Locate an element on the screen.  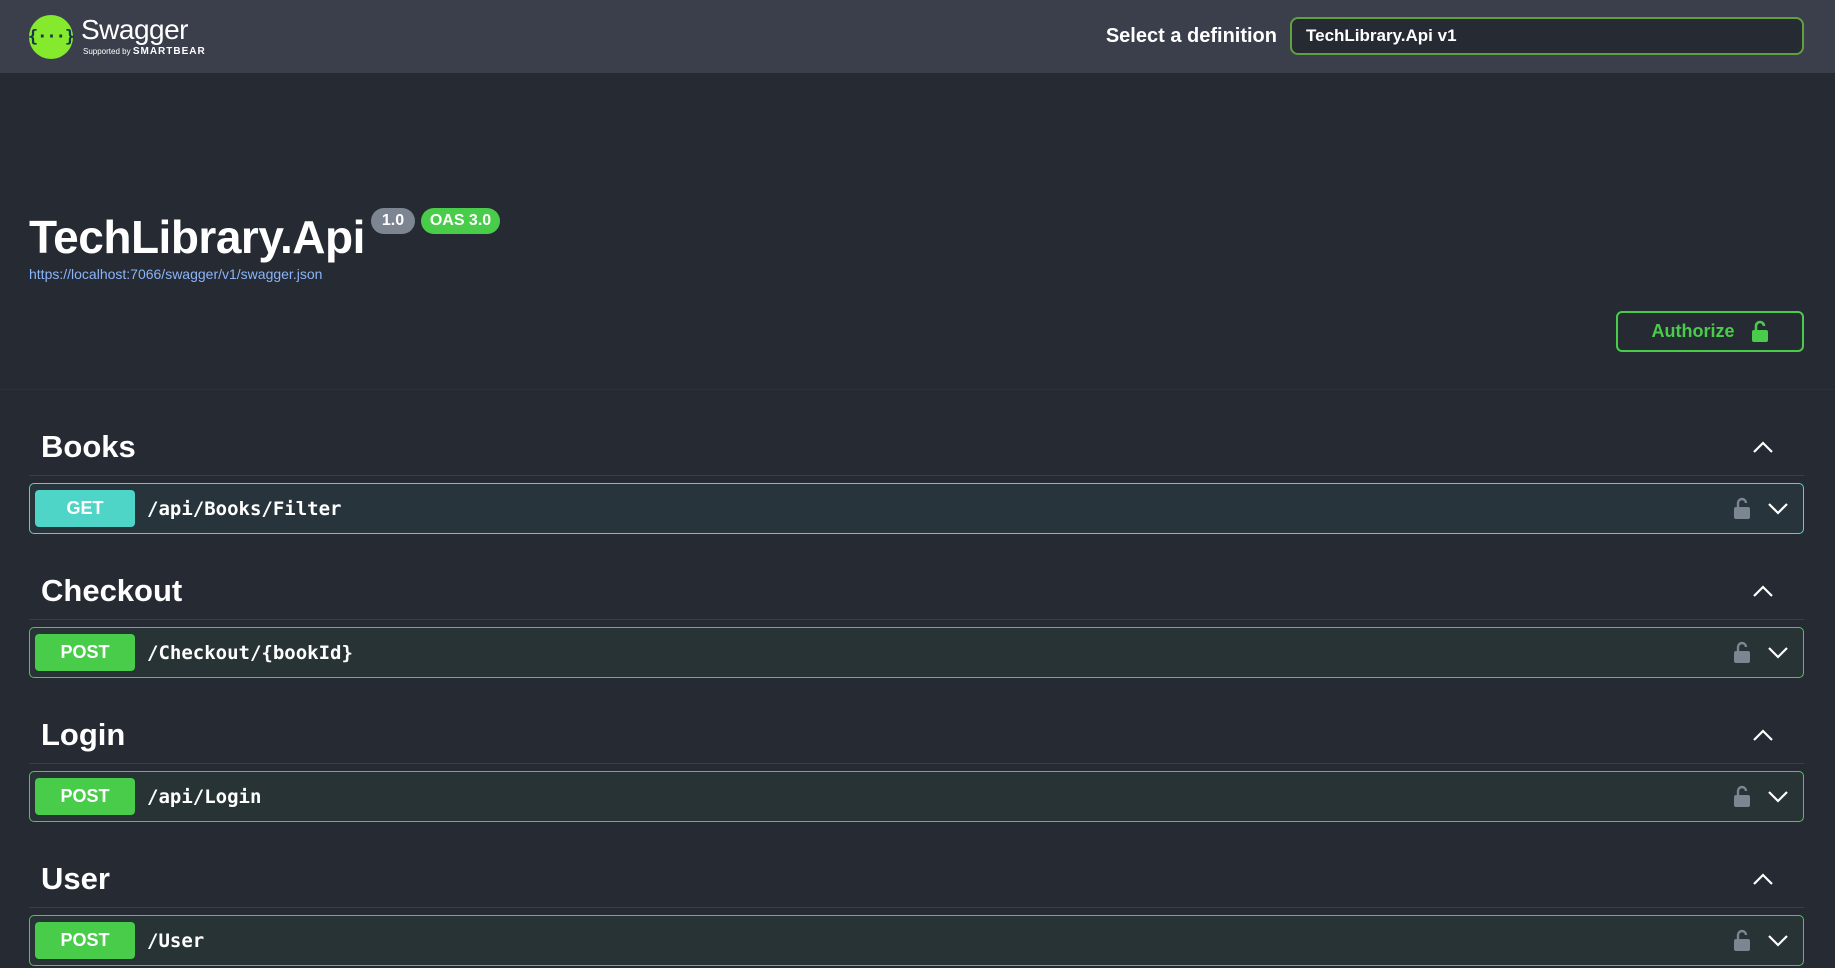
tag-name: Login is located at coordinates (83, 734).